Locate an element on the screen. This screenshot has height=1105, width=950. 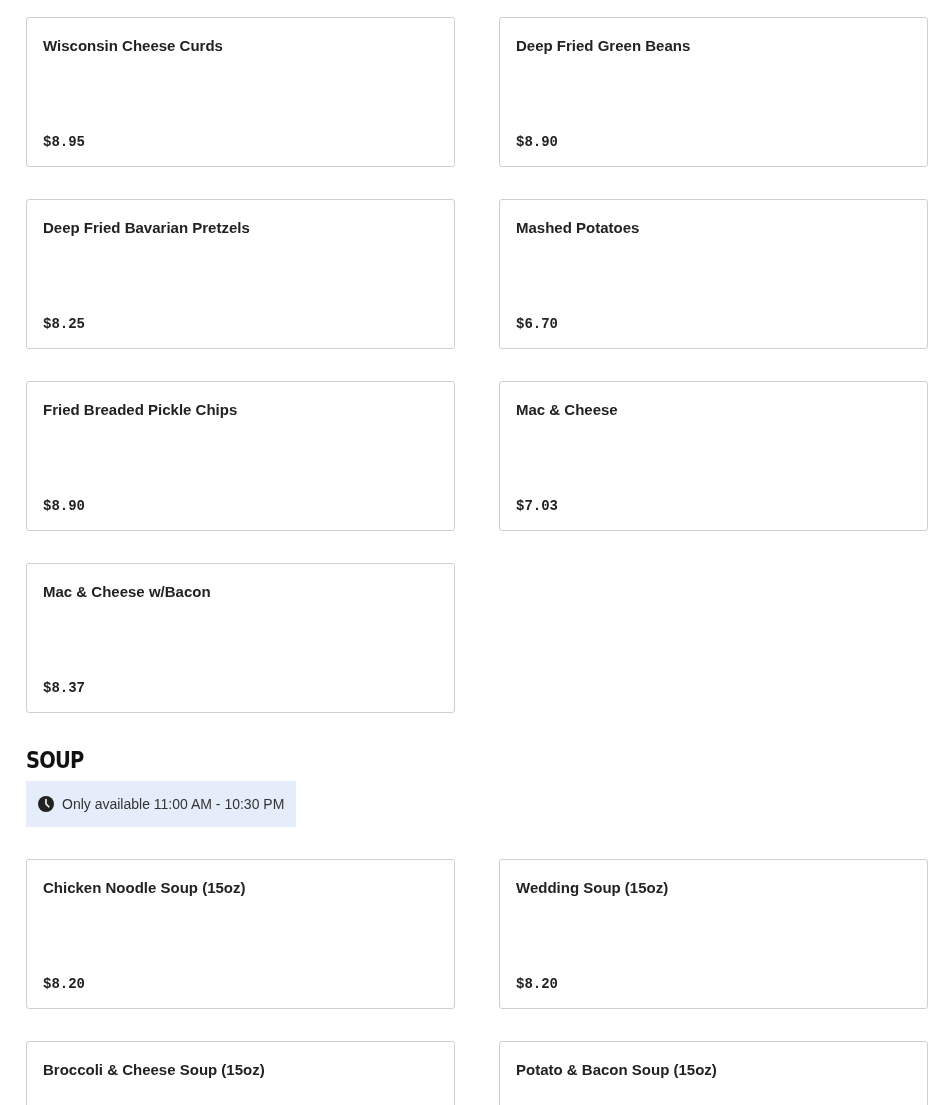
item-name: Chicken Noodle Soup (15oz) is located at coordinates (145, 887).